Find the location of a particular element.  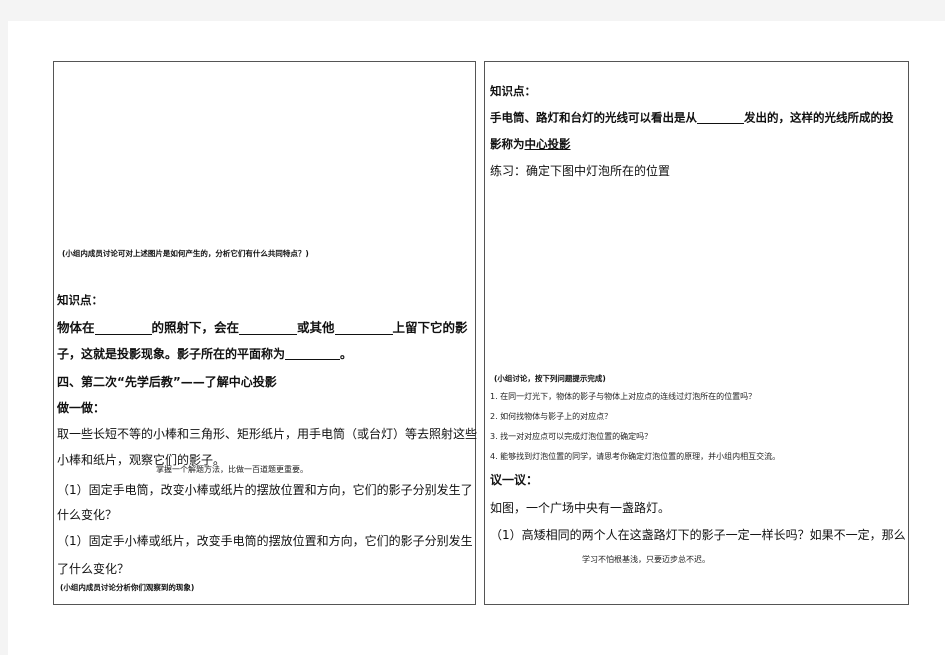

definition-line-2: 子，这就是投影现象。影子所在的平面称为 。 is located at coordinates (204, 354).